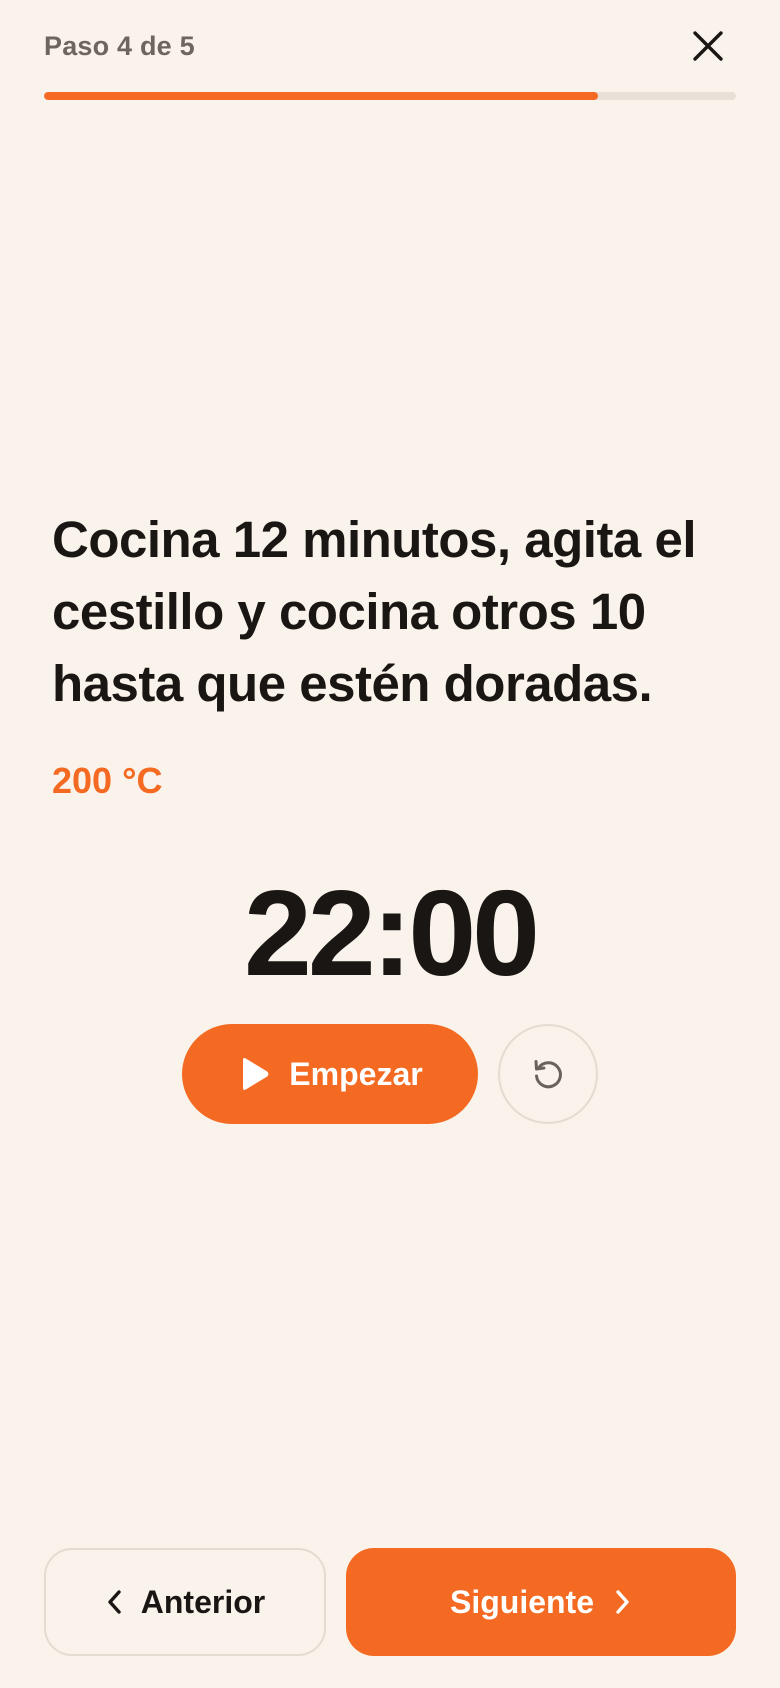 This screenshot has width=780, height=1688. I want to click on progress-bar-fill, so click(321, 96).